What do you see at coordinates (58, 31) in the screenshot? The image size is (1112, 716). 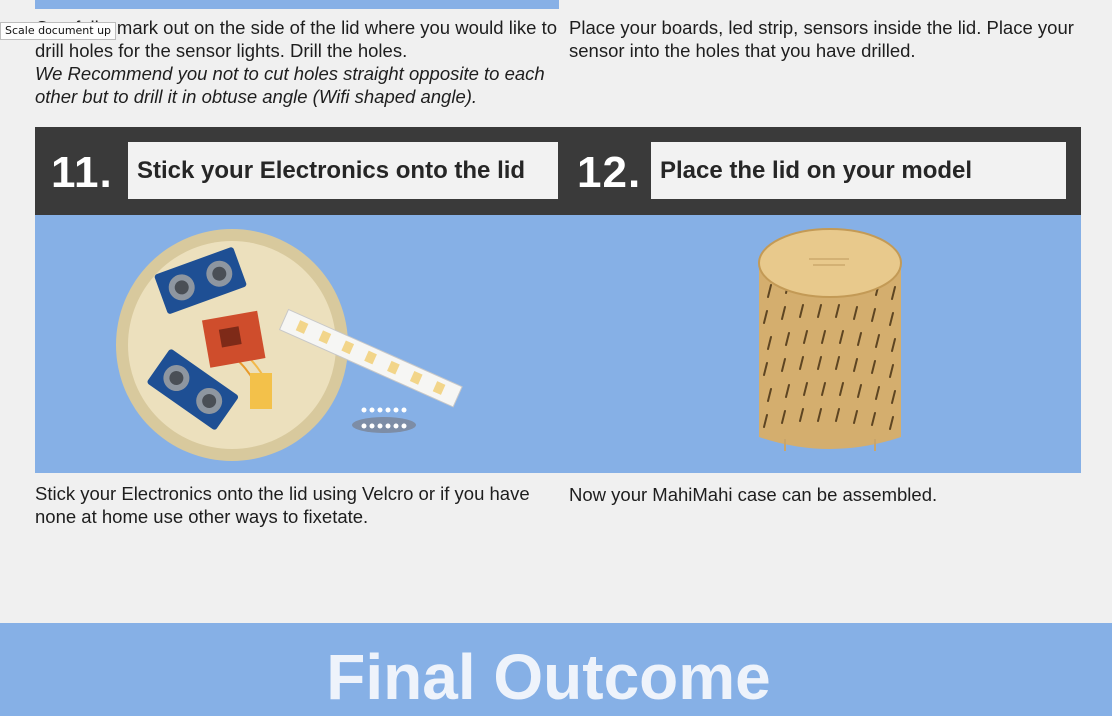 I see `scale-document-tooltip: Scale document up` at bounding box center [58, 31].